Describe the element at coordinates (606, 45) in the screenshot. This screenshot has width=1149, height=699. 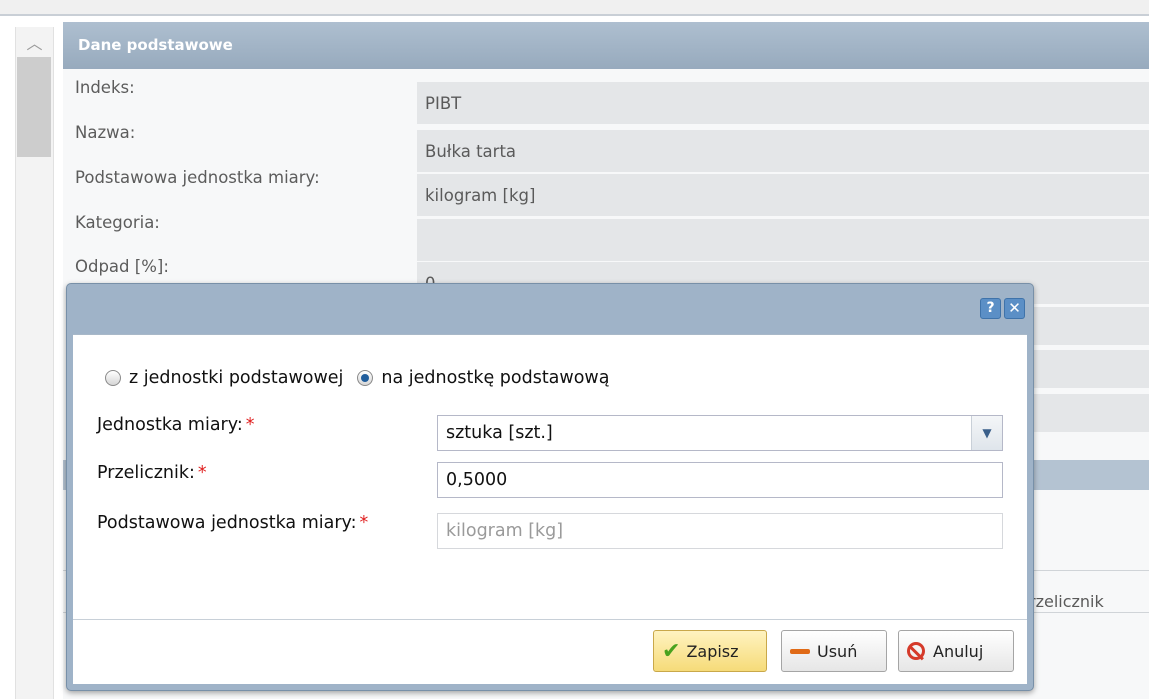
I see `panel-title: Dane podstawowe` at that location.